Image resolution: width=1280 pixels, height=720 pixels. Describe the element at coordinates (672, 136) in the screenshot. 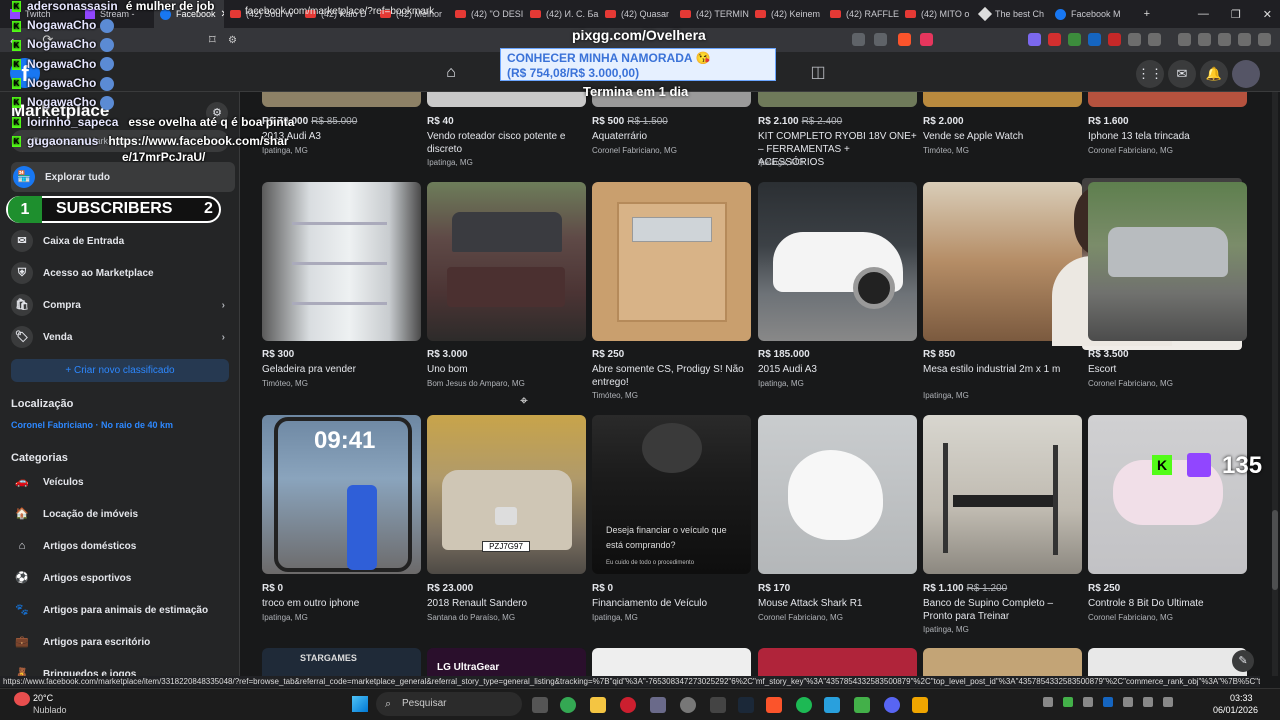

I see `listing-title: Aquaterrário` at that location.